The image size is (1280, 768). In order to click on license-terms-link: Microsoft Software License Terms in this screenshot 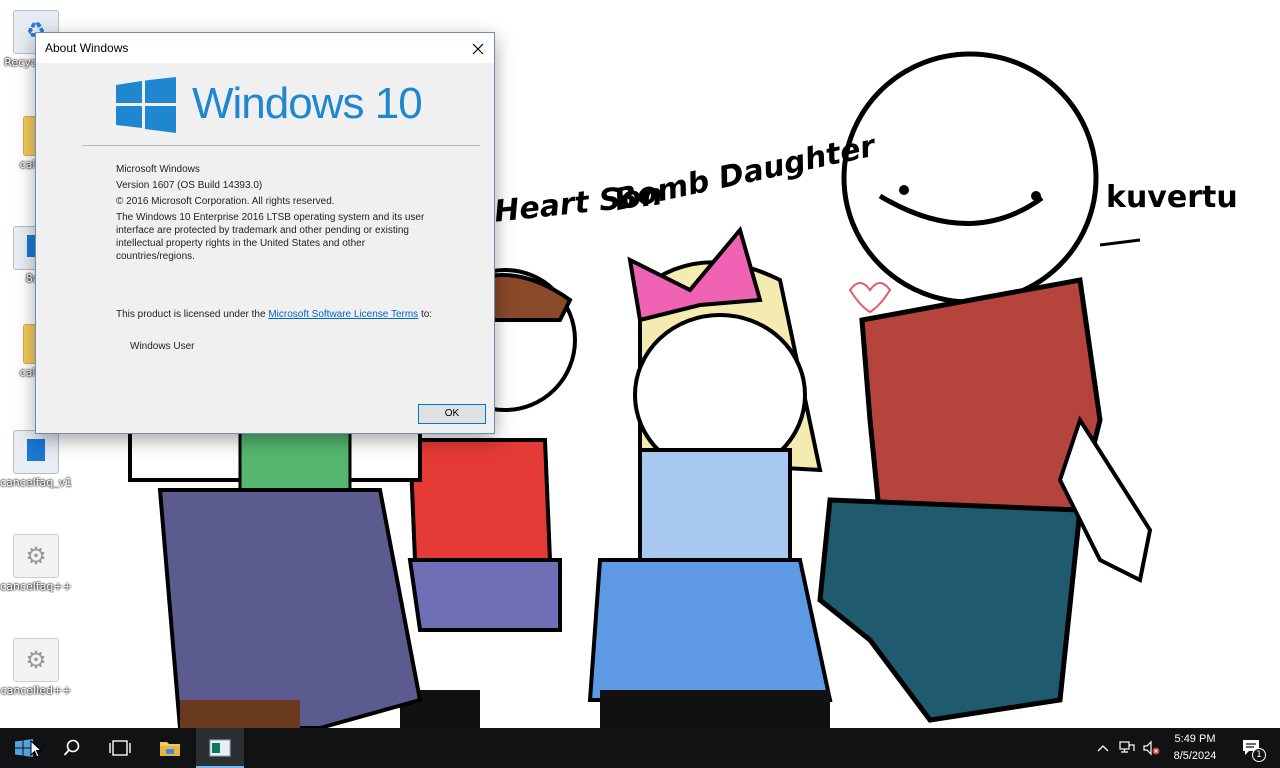, I will do `click(343, 314)`.